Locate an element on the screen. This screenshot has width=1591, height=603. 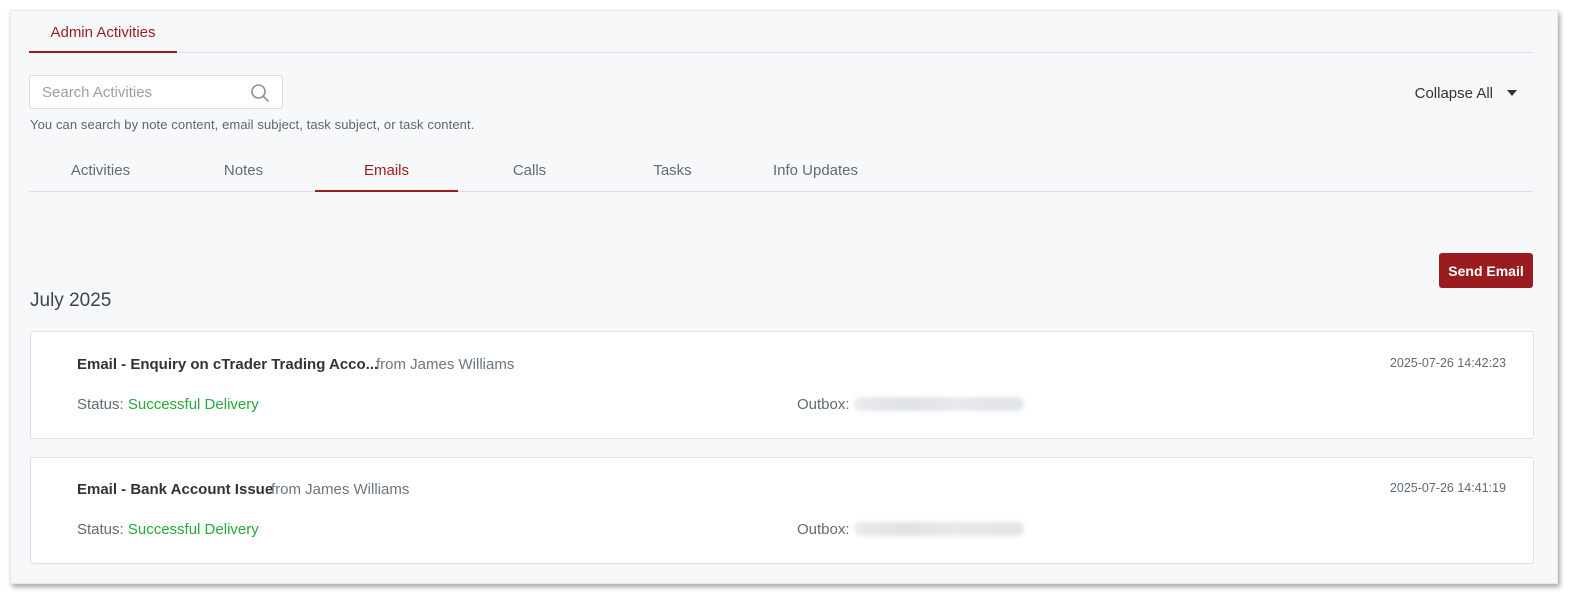
email-timestamp: 2025-07-26 14:41:19 is located at coordinates (1447, 488).